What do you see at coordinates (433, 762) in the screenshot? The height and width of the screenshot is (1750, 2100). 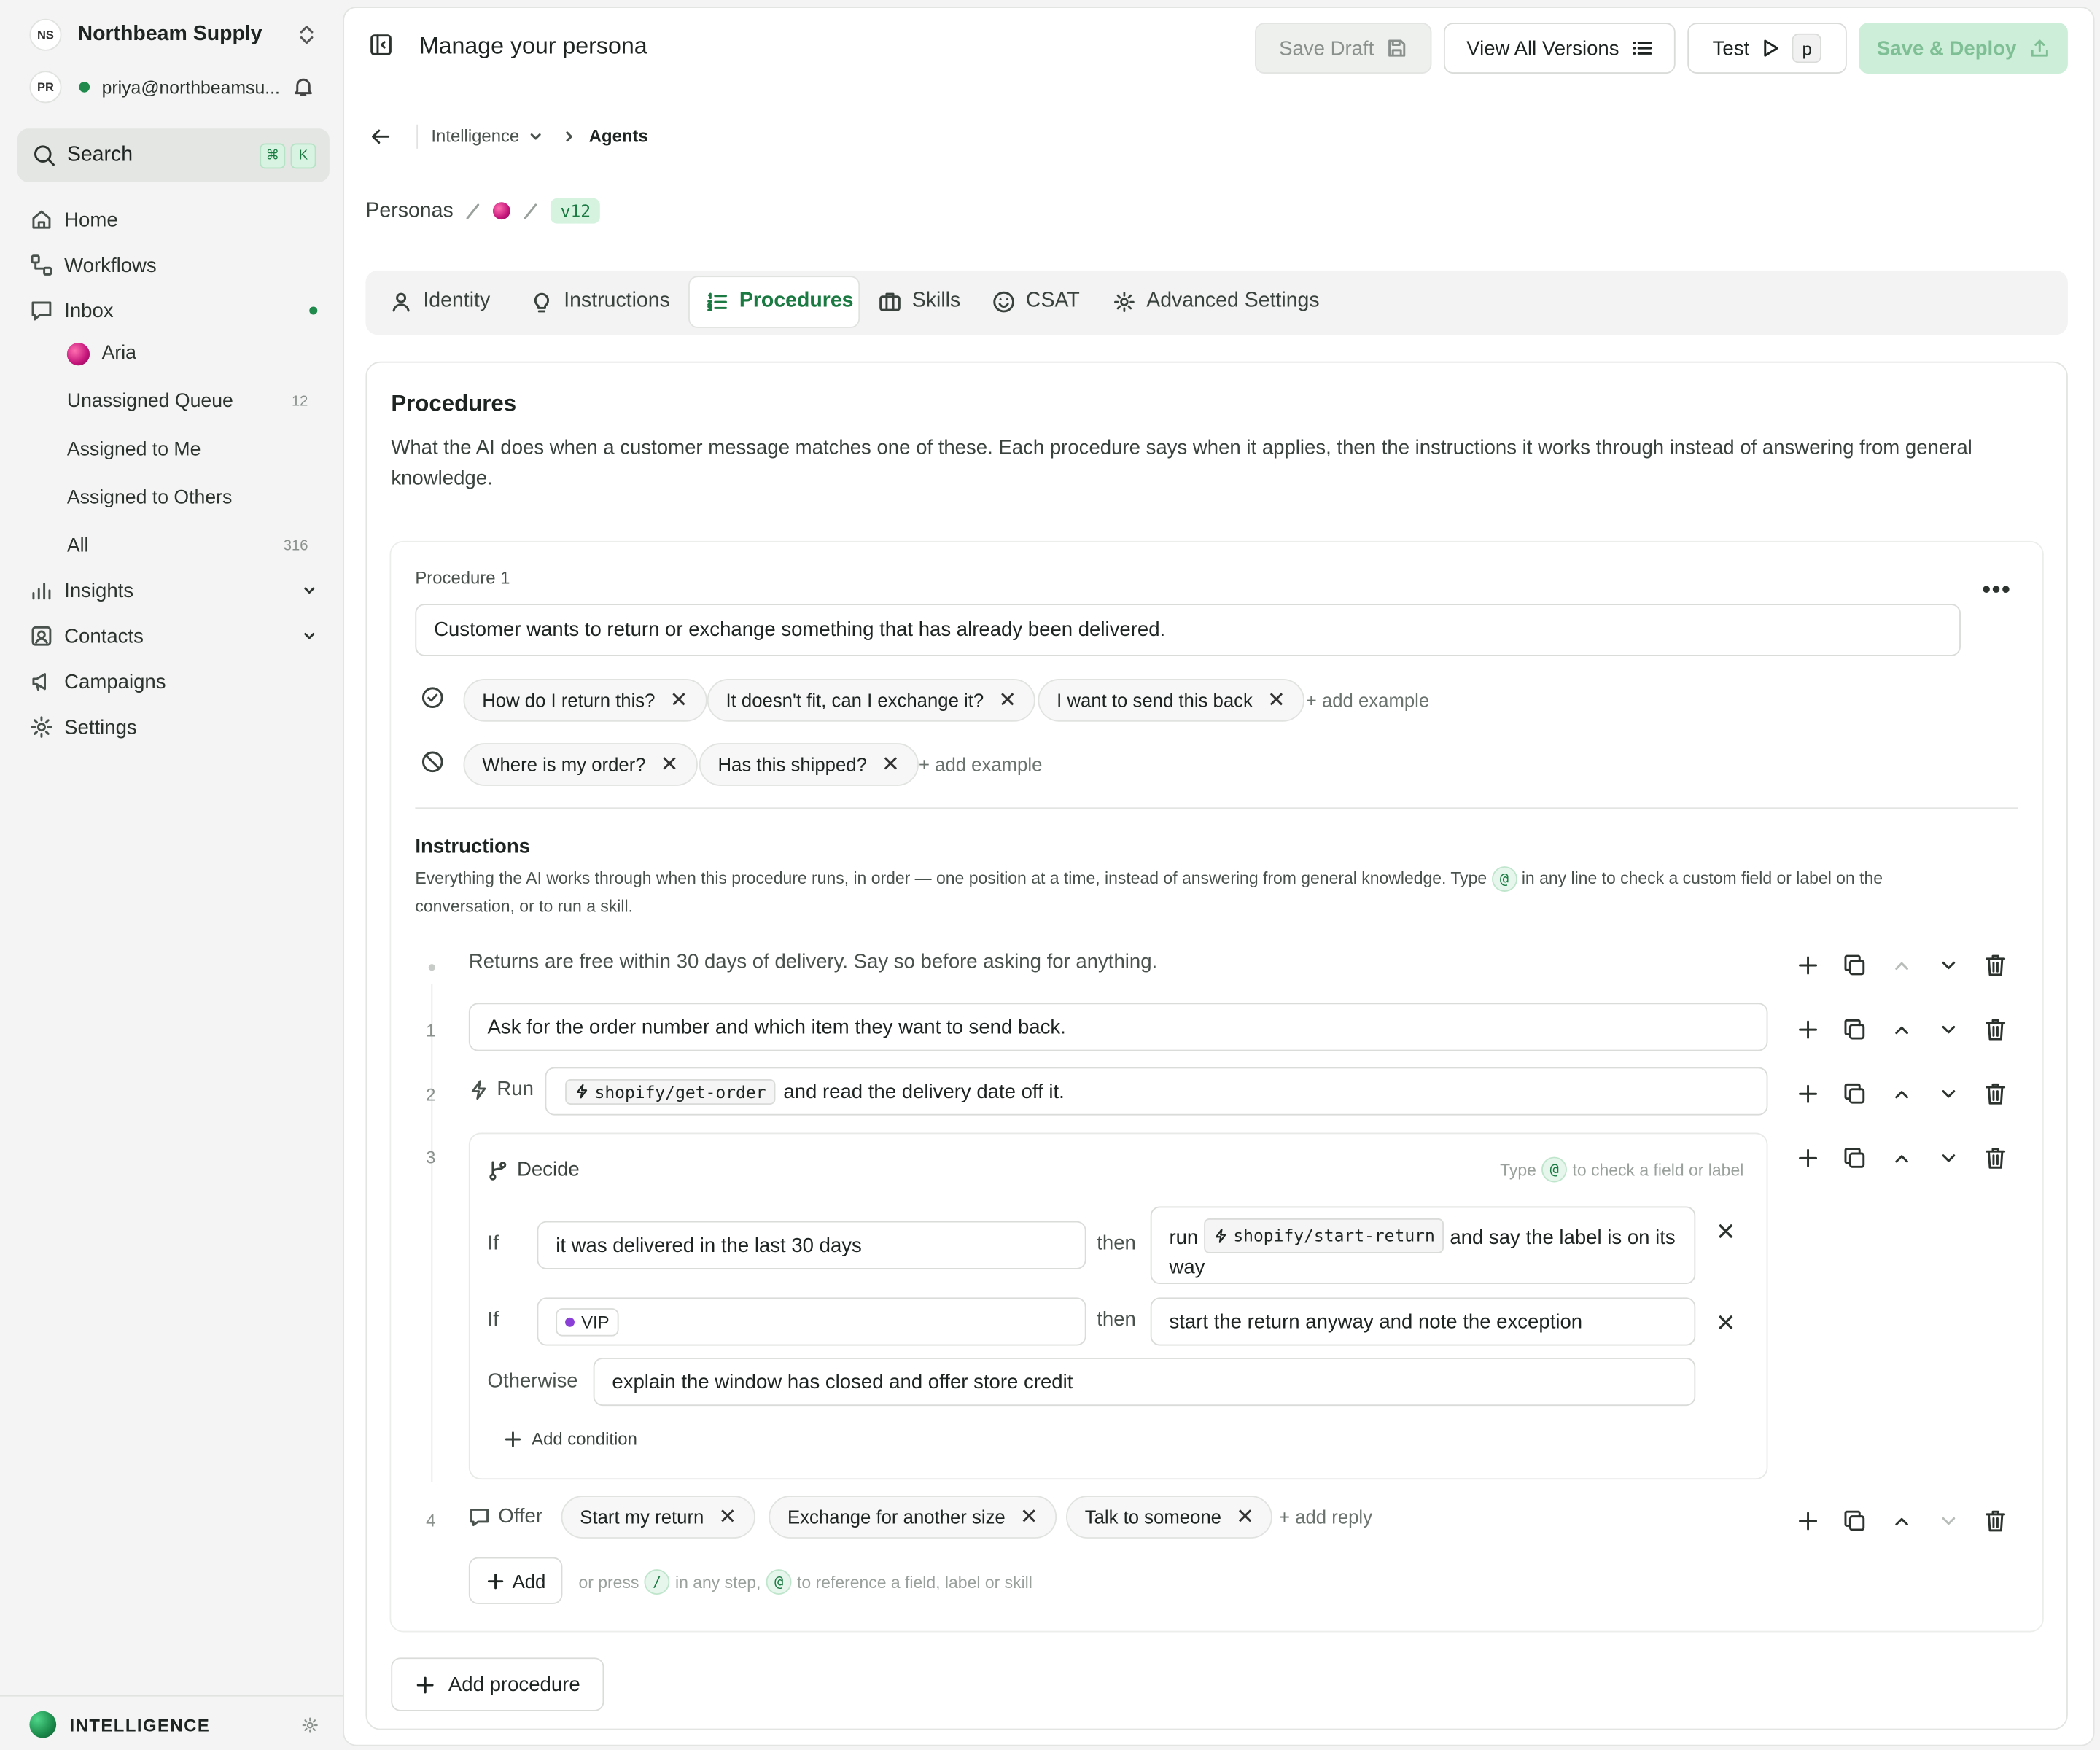 I see `ban-icon` at bounding box center [433, 762].